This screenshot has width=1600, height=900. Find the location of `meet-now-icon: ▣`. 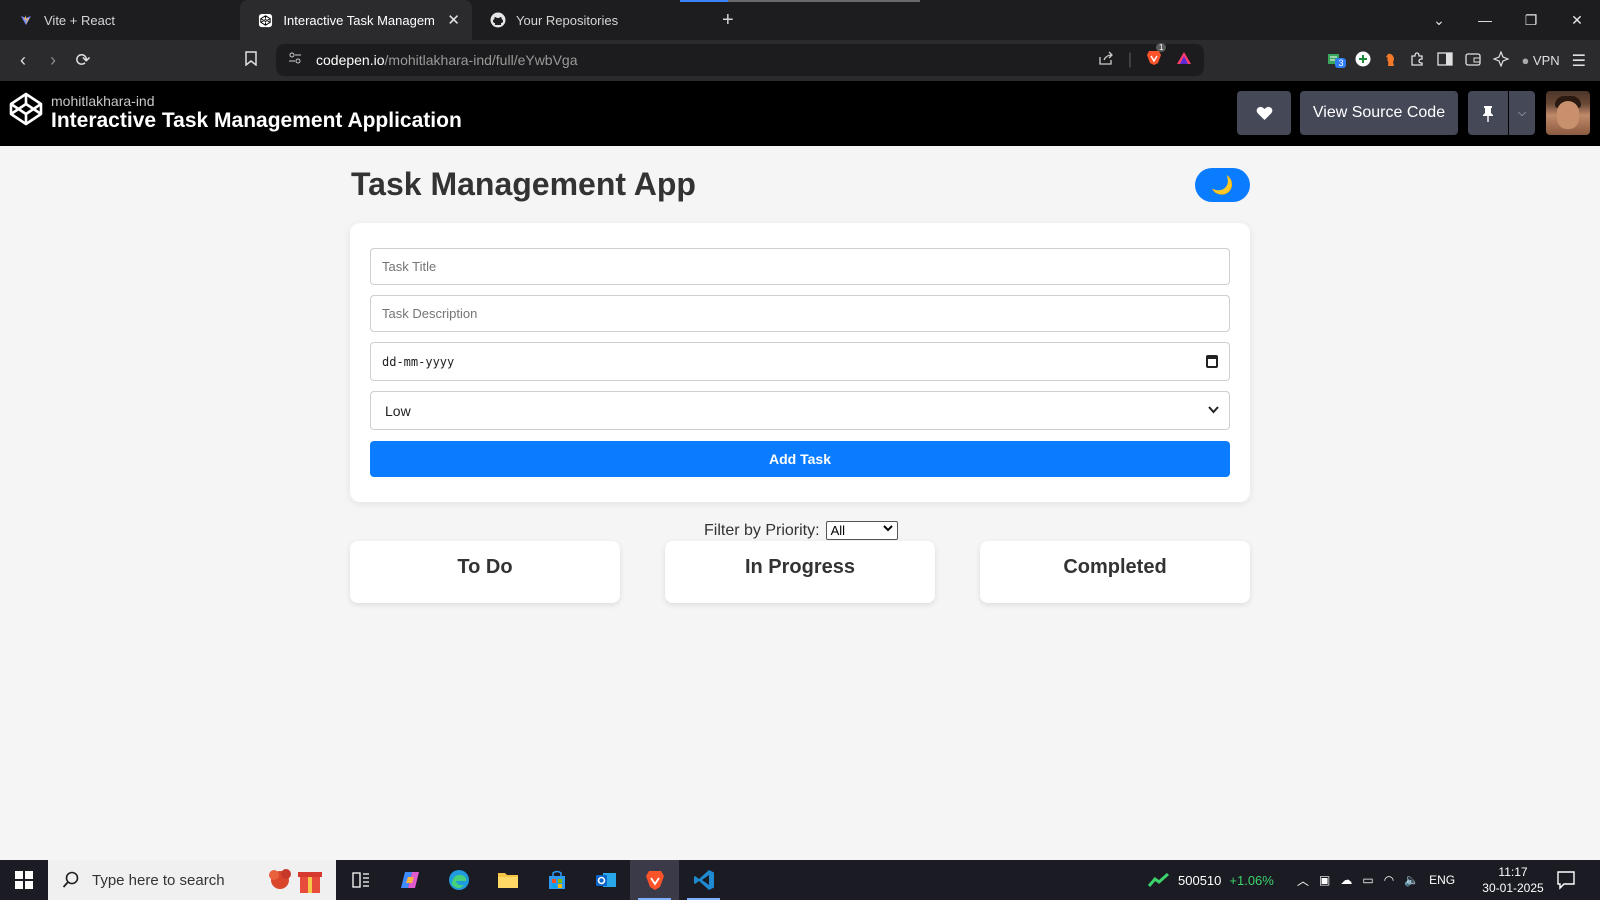

meet-now-icon: ▣ is located at coordinates (1324, 880).